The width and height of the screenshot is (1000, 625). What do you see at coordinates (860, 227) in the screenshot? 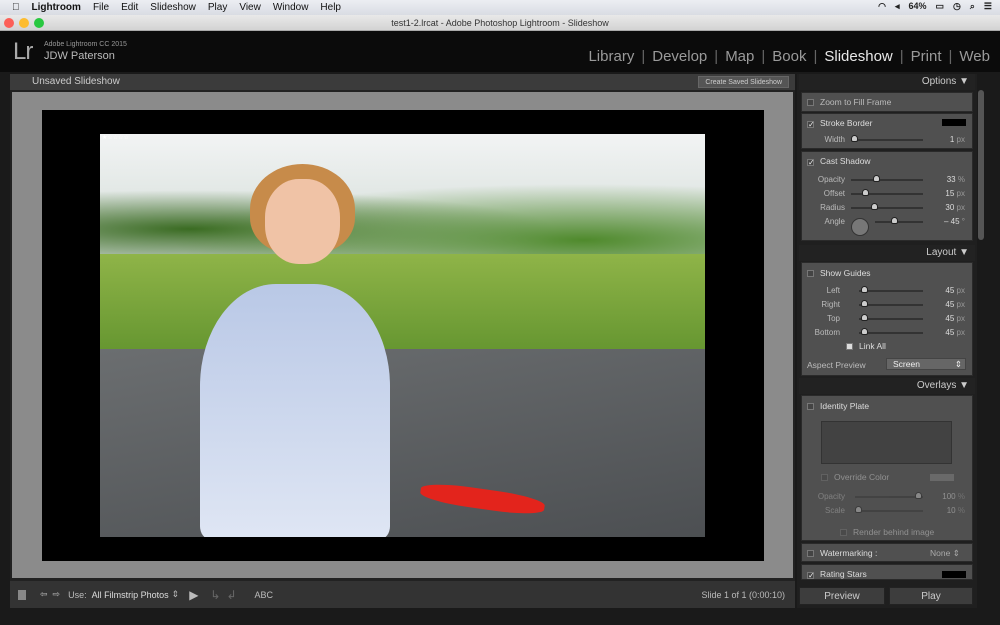
I see `angle-dial` at bounding box center [860, 227].